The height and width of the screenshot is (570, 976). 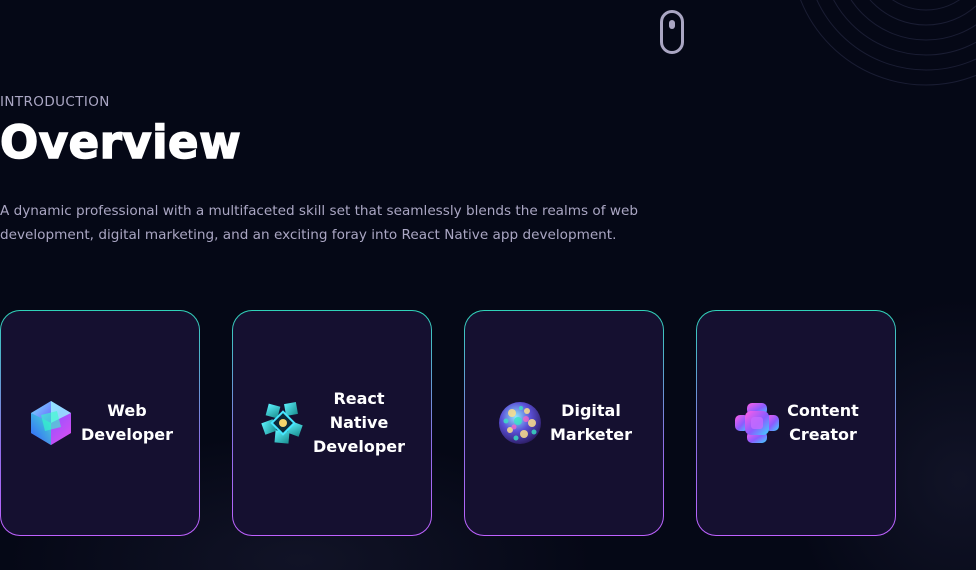 I want to click on scroll-indicator, so click(x=672, y=32).